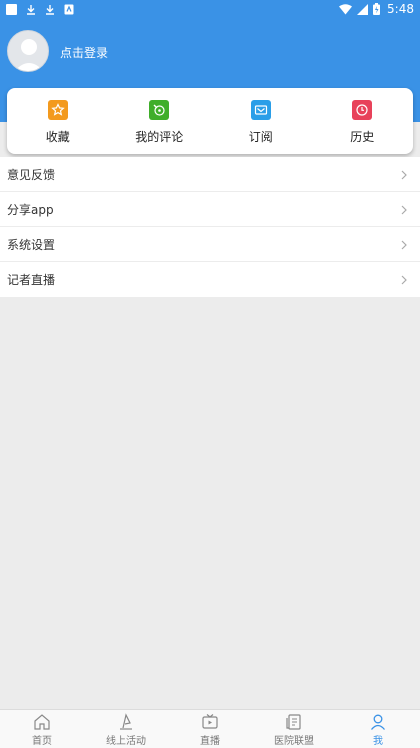  Describe the element at coordinates (363, 121) in the screenshot. I see `quick-action-history: 历史` at that location.